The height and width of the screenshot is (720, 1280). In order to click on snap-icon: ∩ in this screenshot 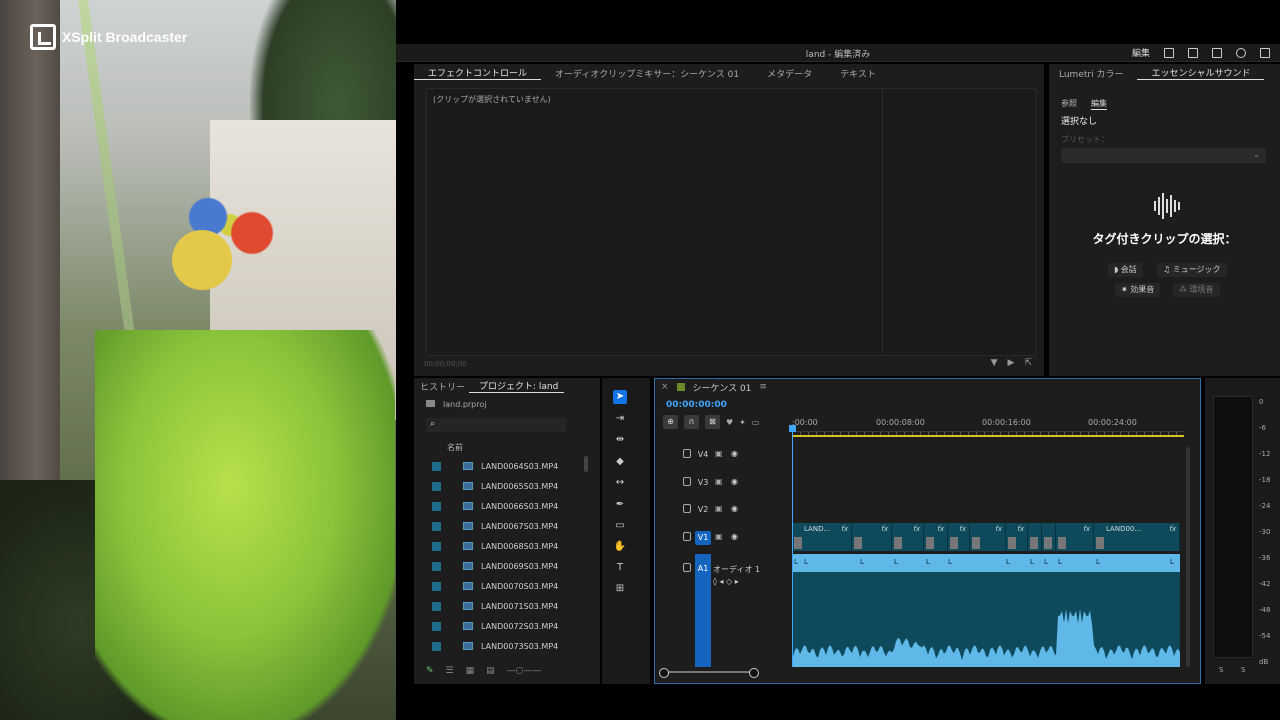, I will do `click(691, 422)`.